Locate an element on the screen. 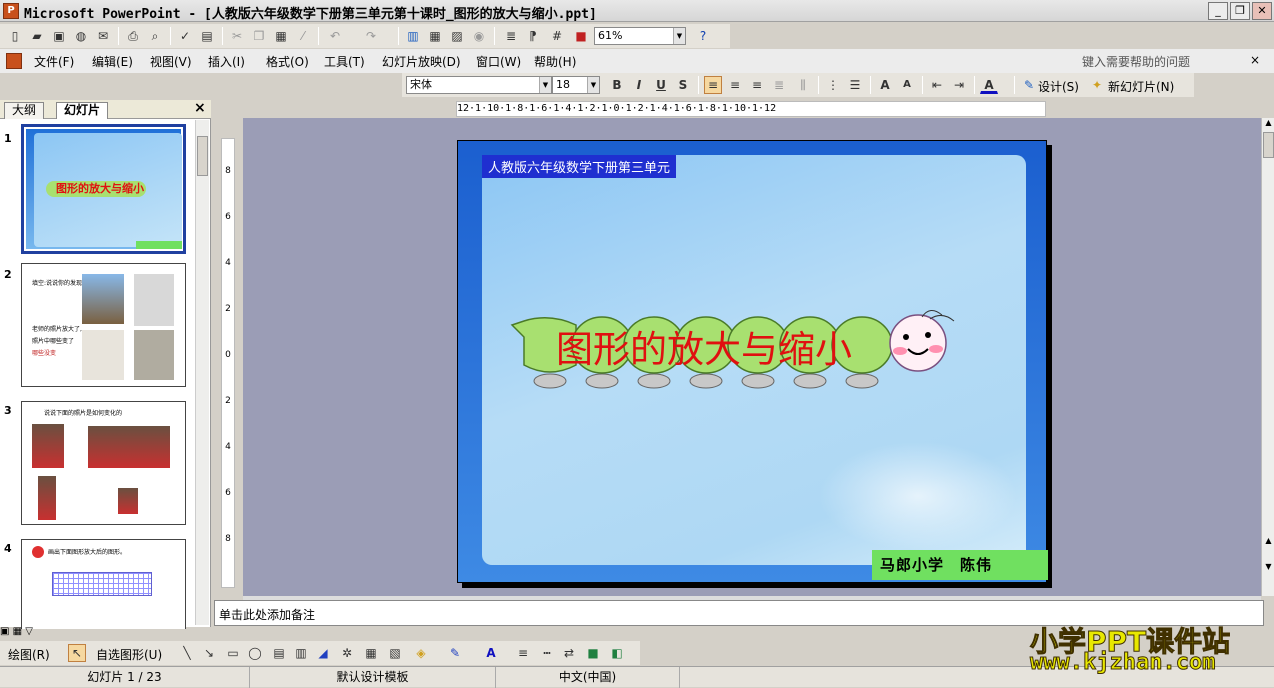 The image size is (1274, 688). line-icon: ╲ is located at coordinates (187, 653).